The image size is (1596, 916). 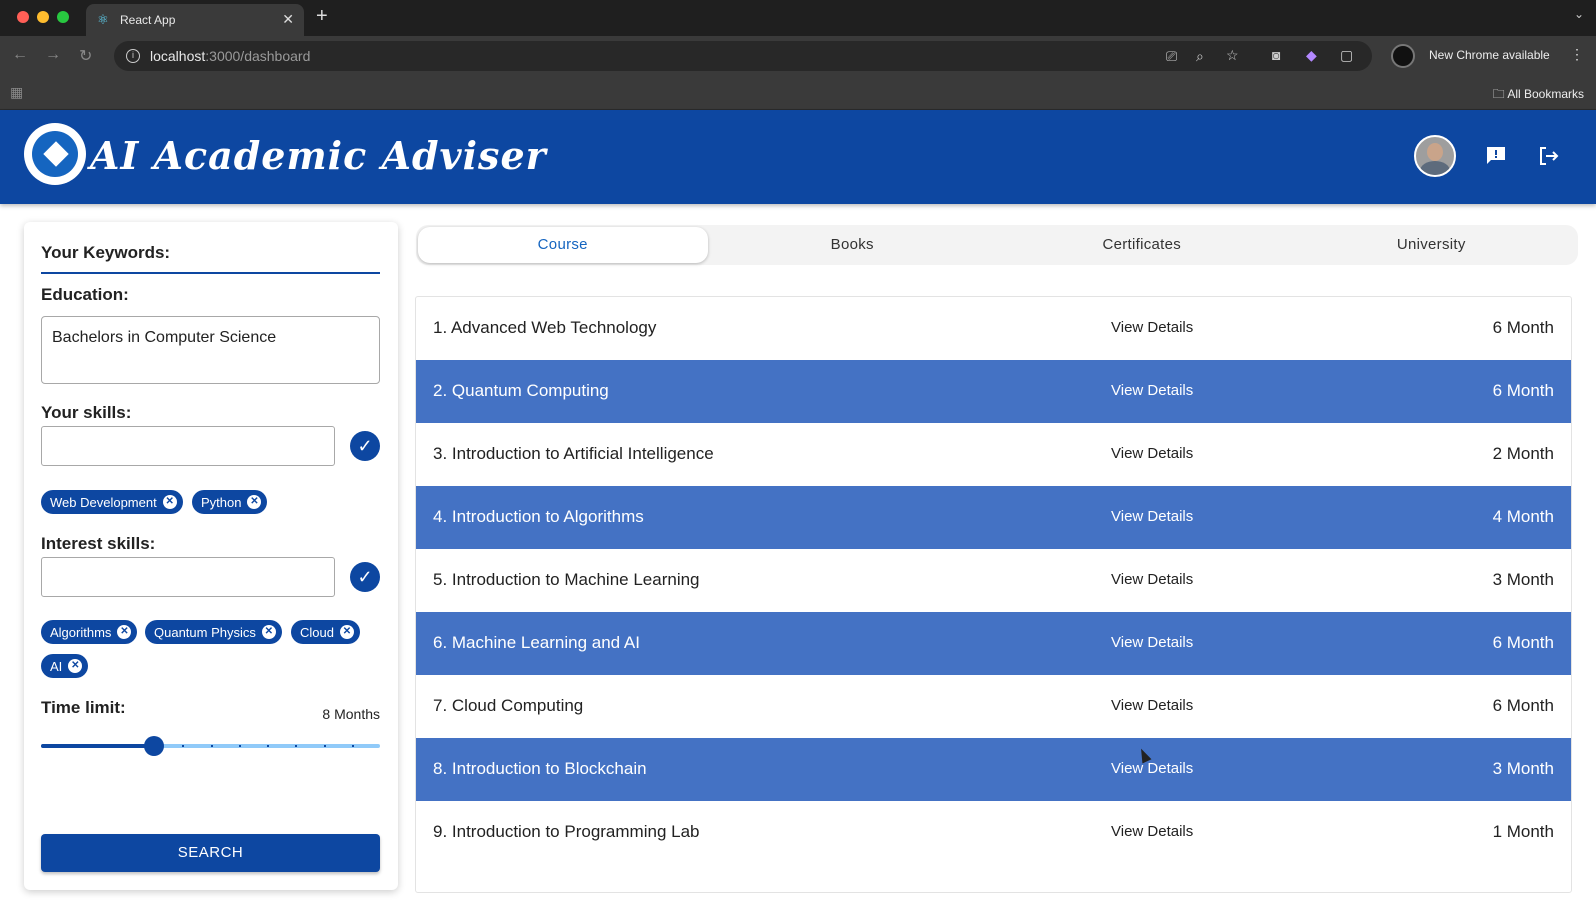 I want to click on slider-thumb, so click(x=154, y=746).